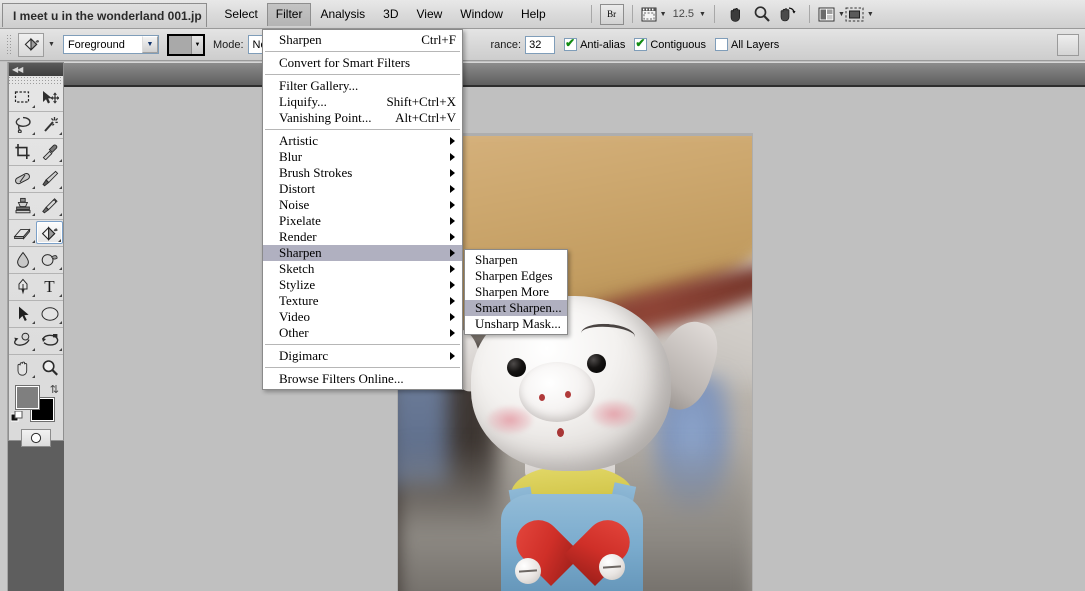 The image size is (1085, 591). What do you see at coordinates (49, 367) in the screenshot?
I see `zoom-tool` at bounding box center [49, 367].